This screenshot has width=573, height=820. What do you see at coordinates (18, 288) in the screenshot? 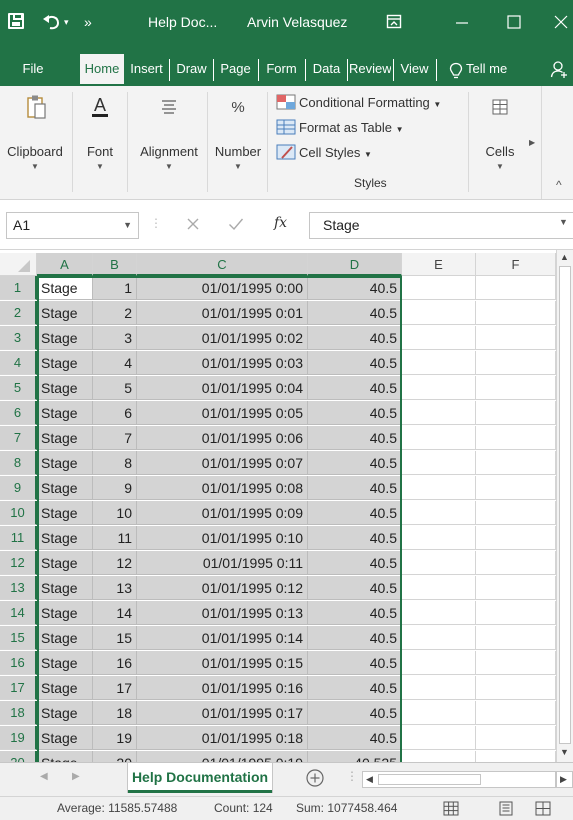
I see `row-header: 1` at bounding box center [18, 288].